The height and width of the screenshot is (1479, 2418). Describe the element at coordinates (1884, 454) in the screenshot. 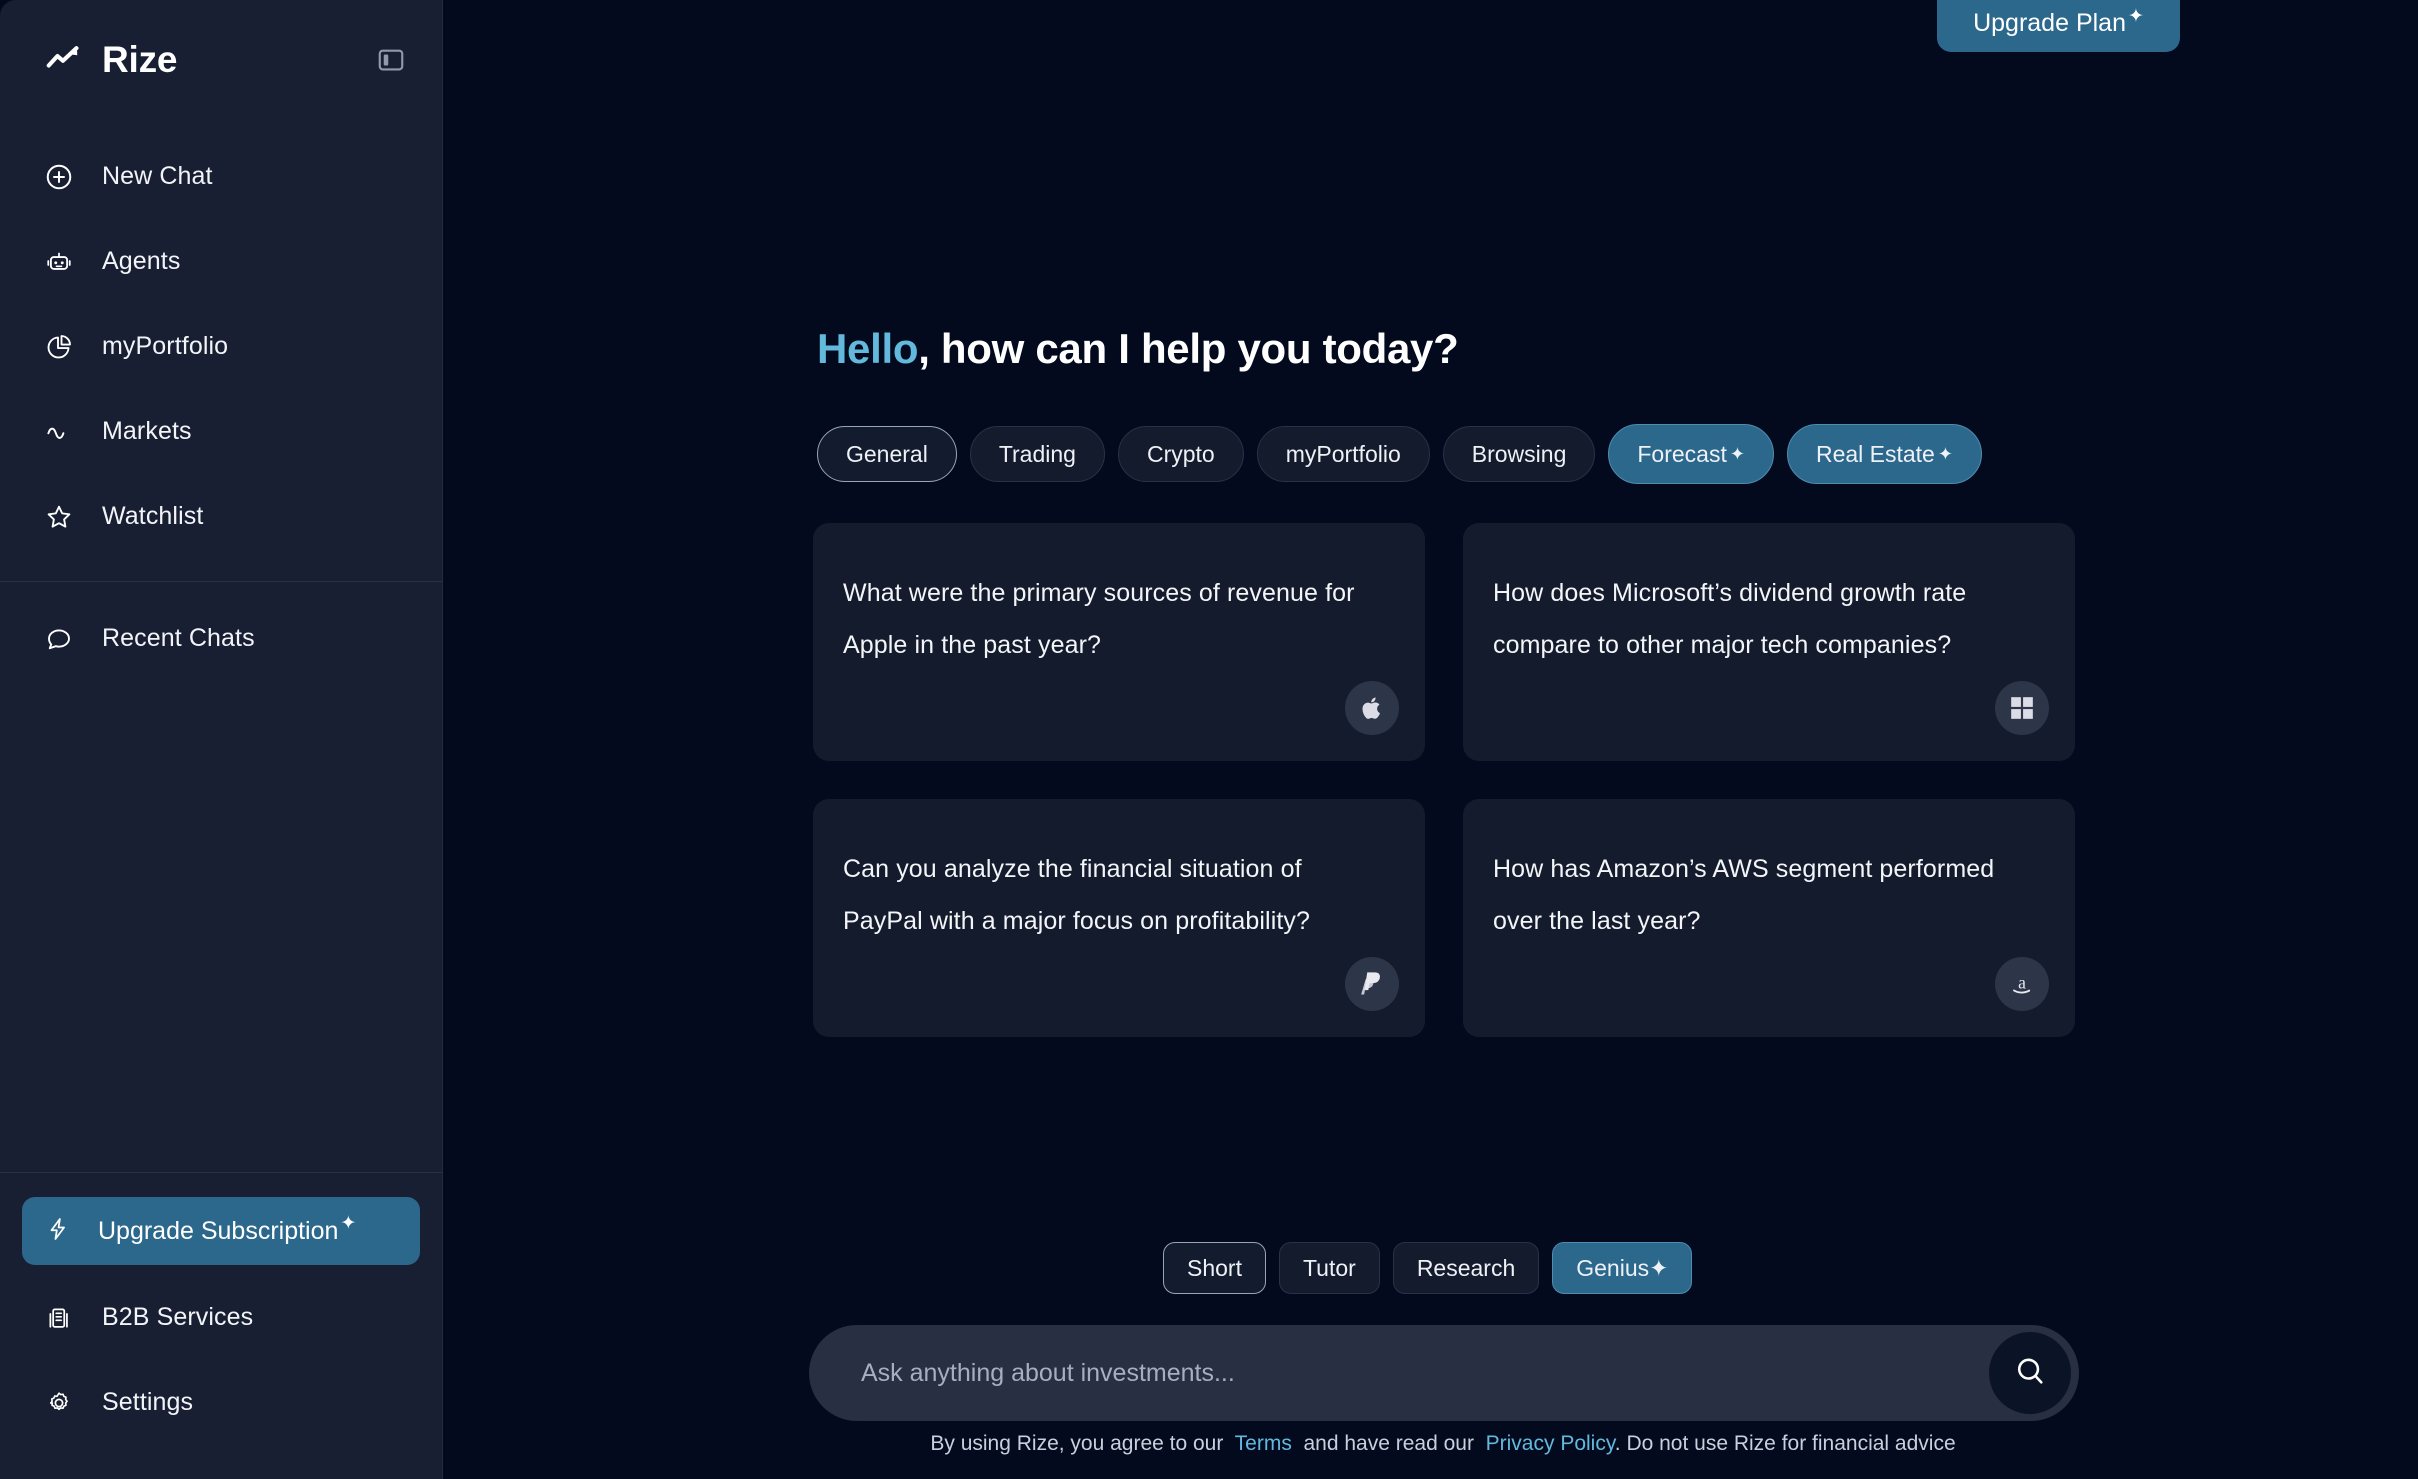

I see `category-chip-real-estate: Real Estate ✦` at that location.